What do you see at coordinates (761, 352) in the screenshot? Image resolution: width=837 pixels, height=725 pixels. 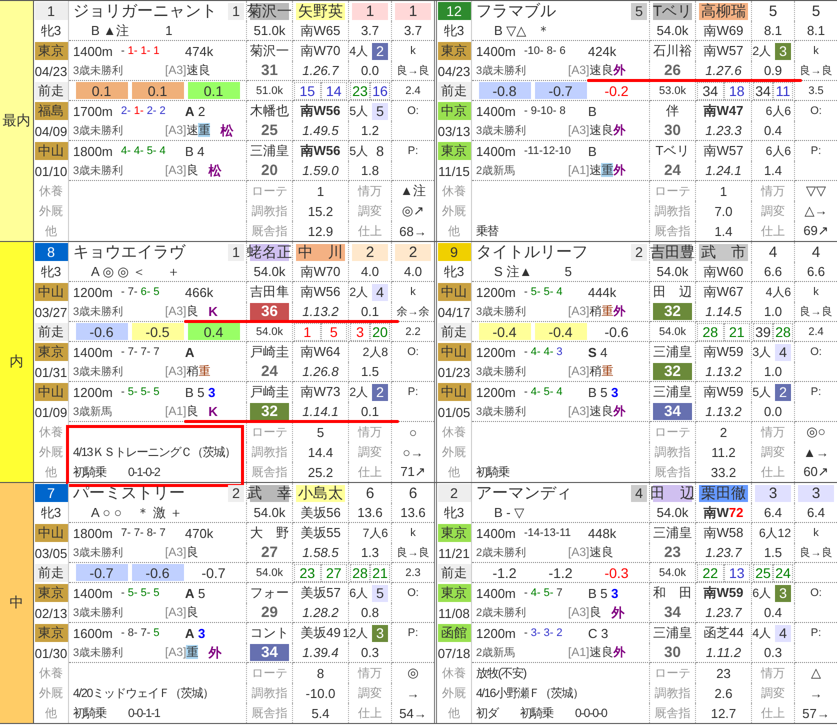 I see `popularity: 3人` at bounding box center [761, 352].